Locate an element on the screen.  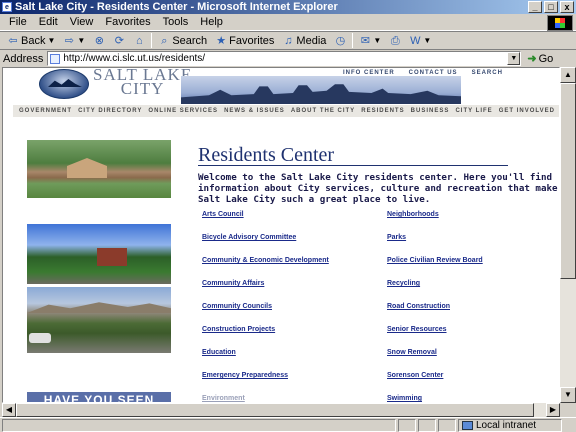
menu-favorites: Favorites is located at coordinates (127, 22).